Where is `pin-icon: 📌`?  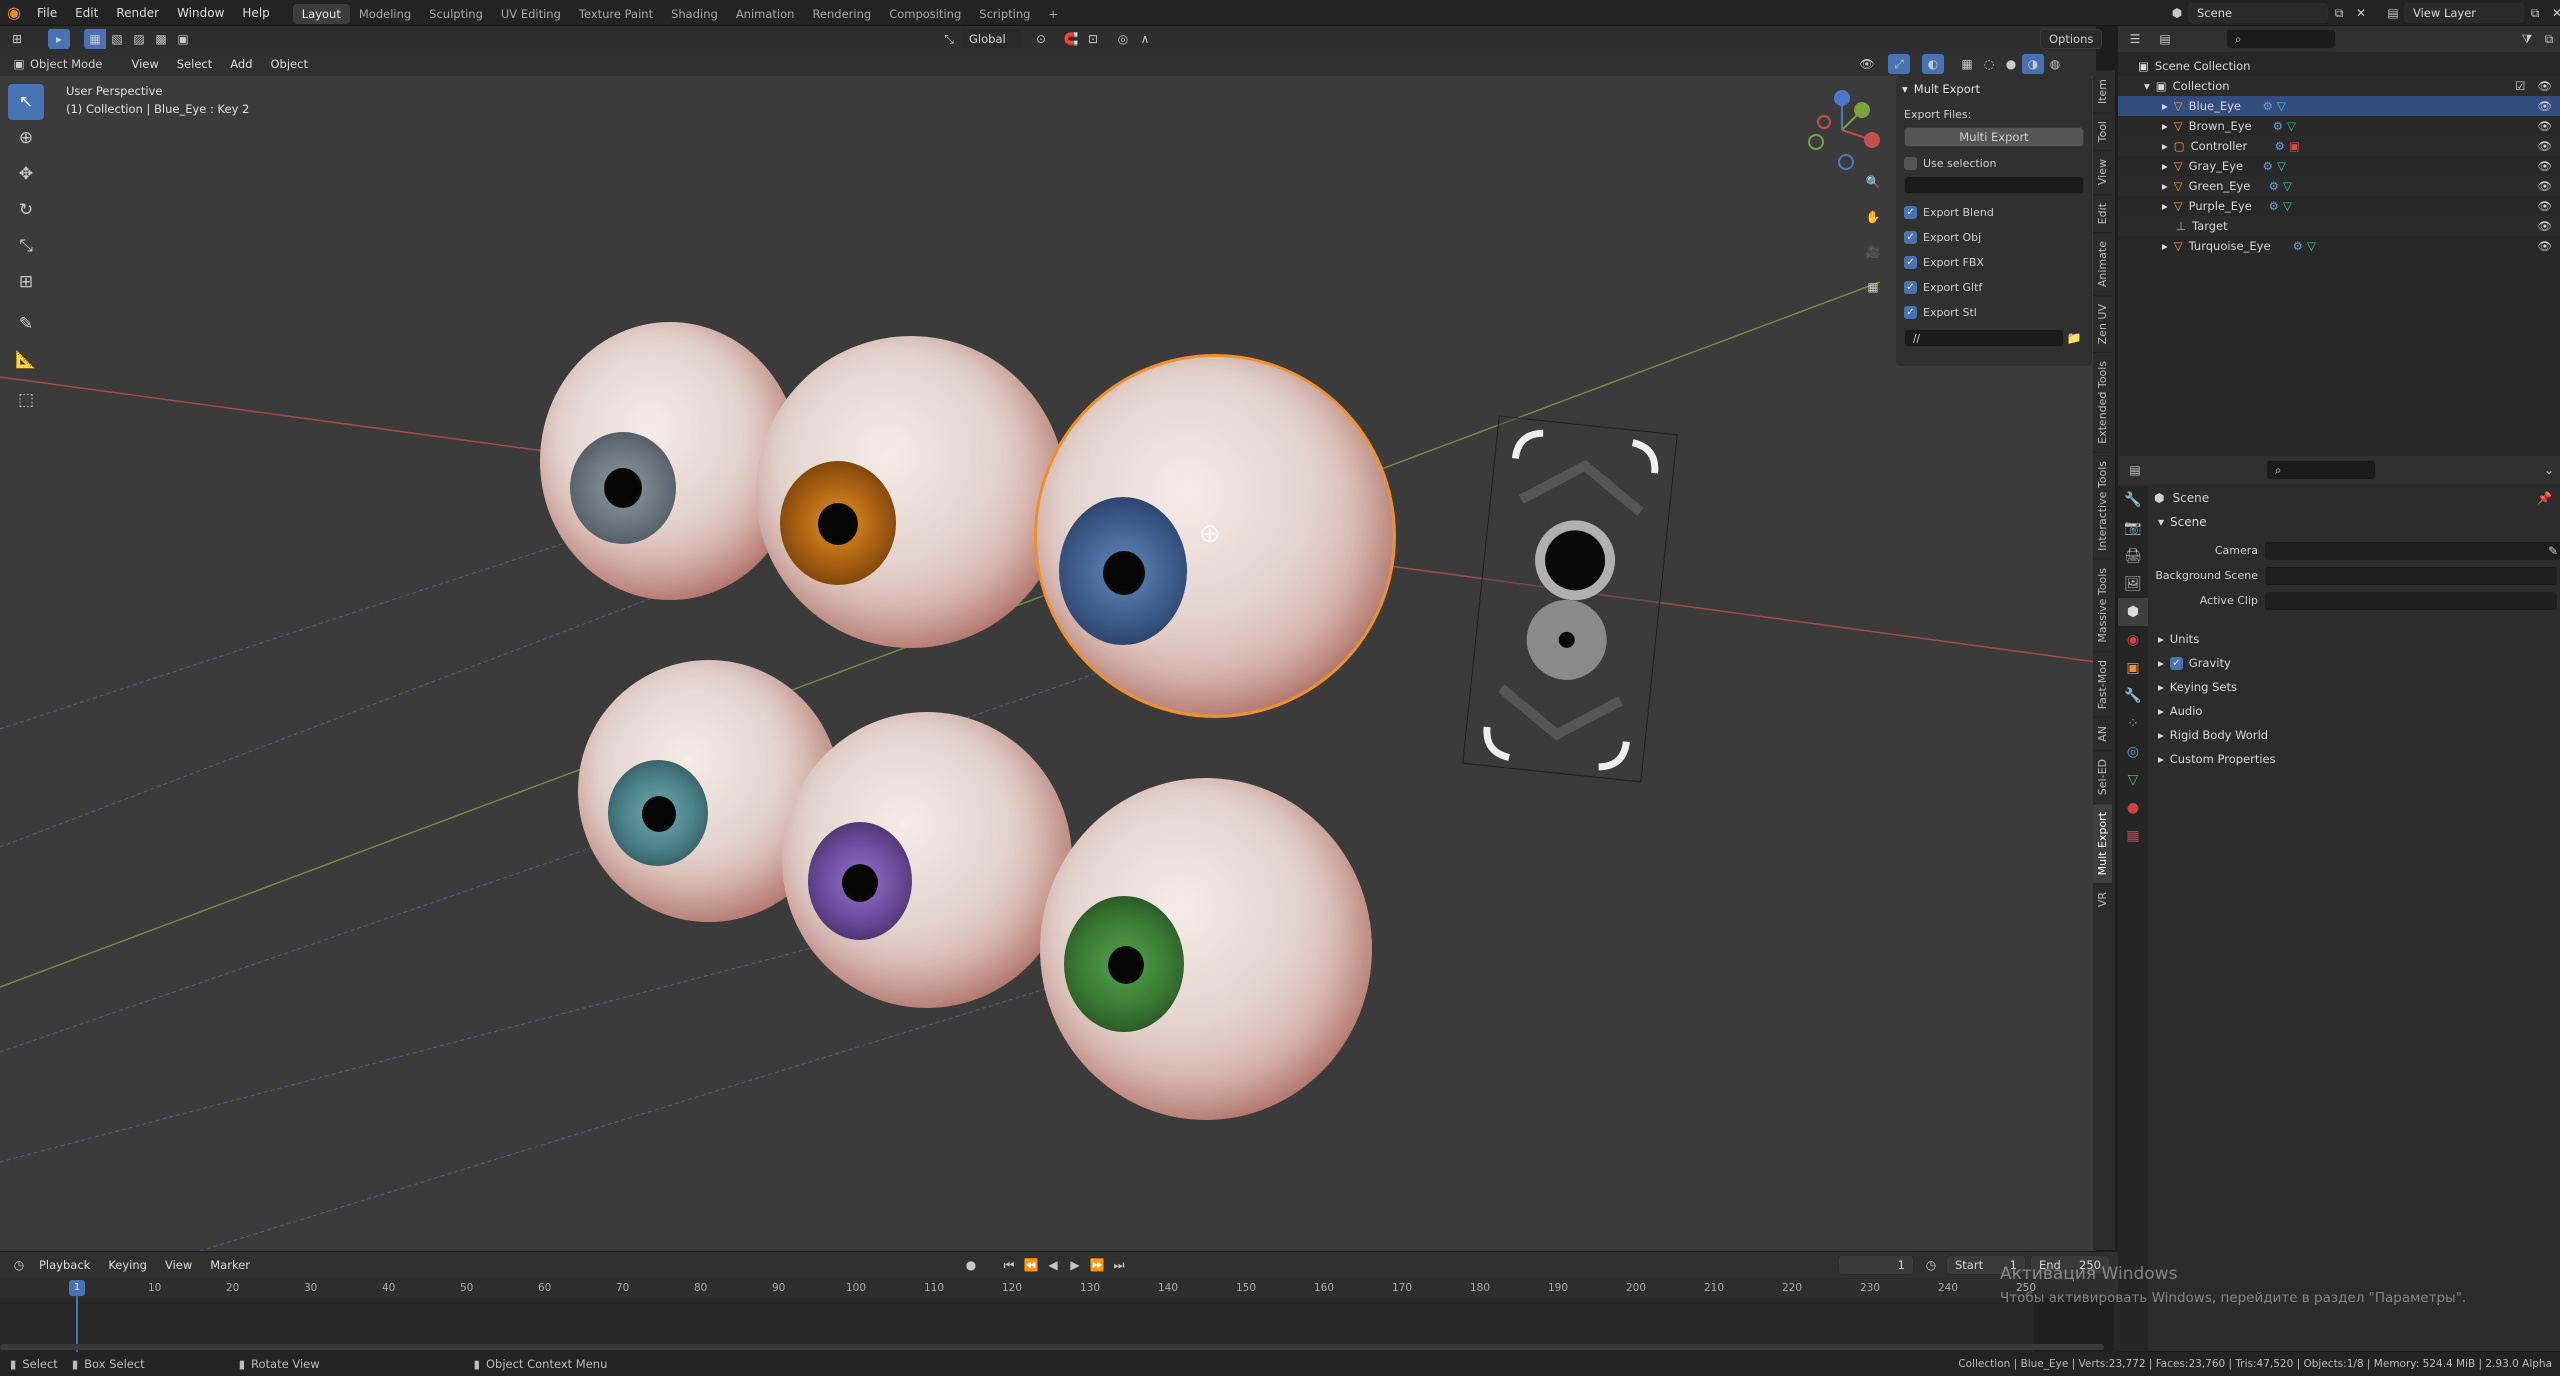 pin-icon: 📌 is located at coordinates (2544, 498).